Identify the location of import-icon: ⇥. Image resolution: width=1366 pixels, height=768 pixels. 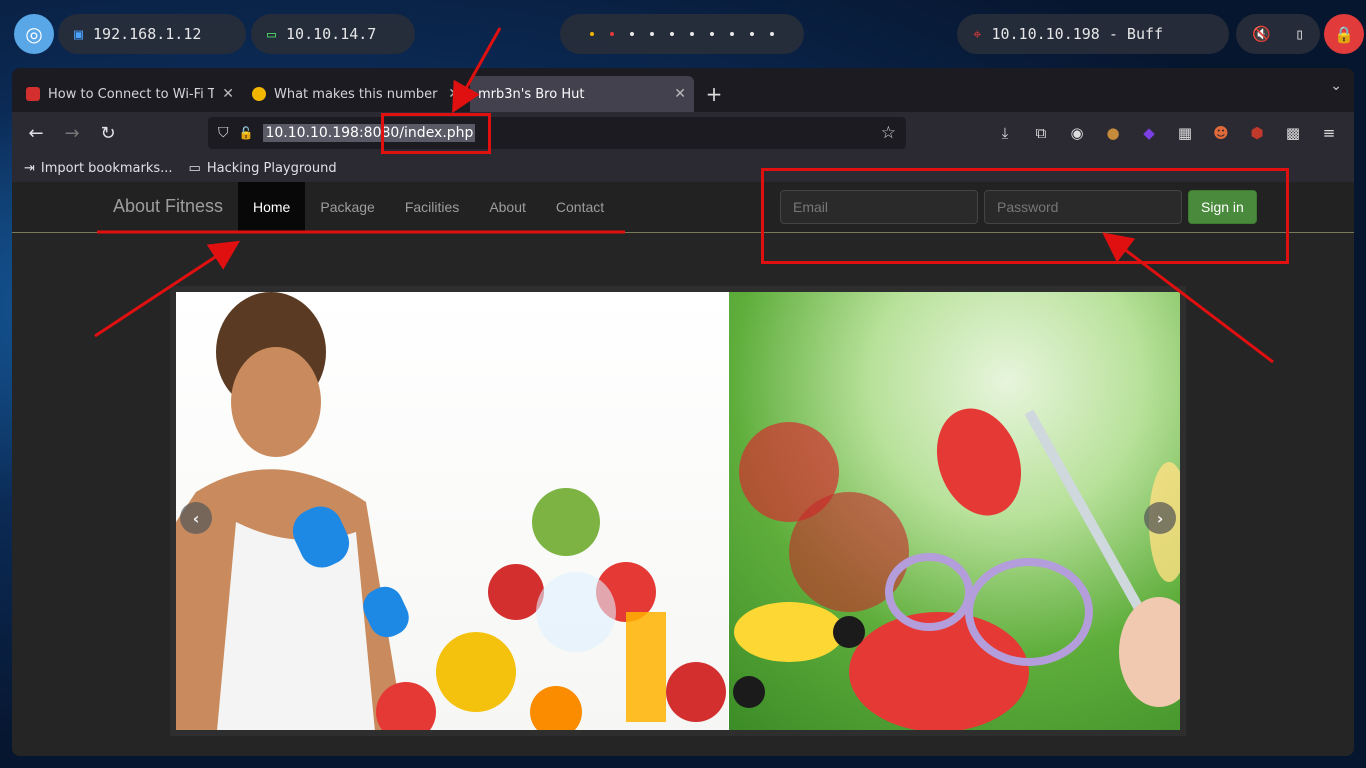
(29, 168).